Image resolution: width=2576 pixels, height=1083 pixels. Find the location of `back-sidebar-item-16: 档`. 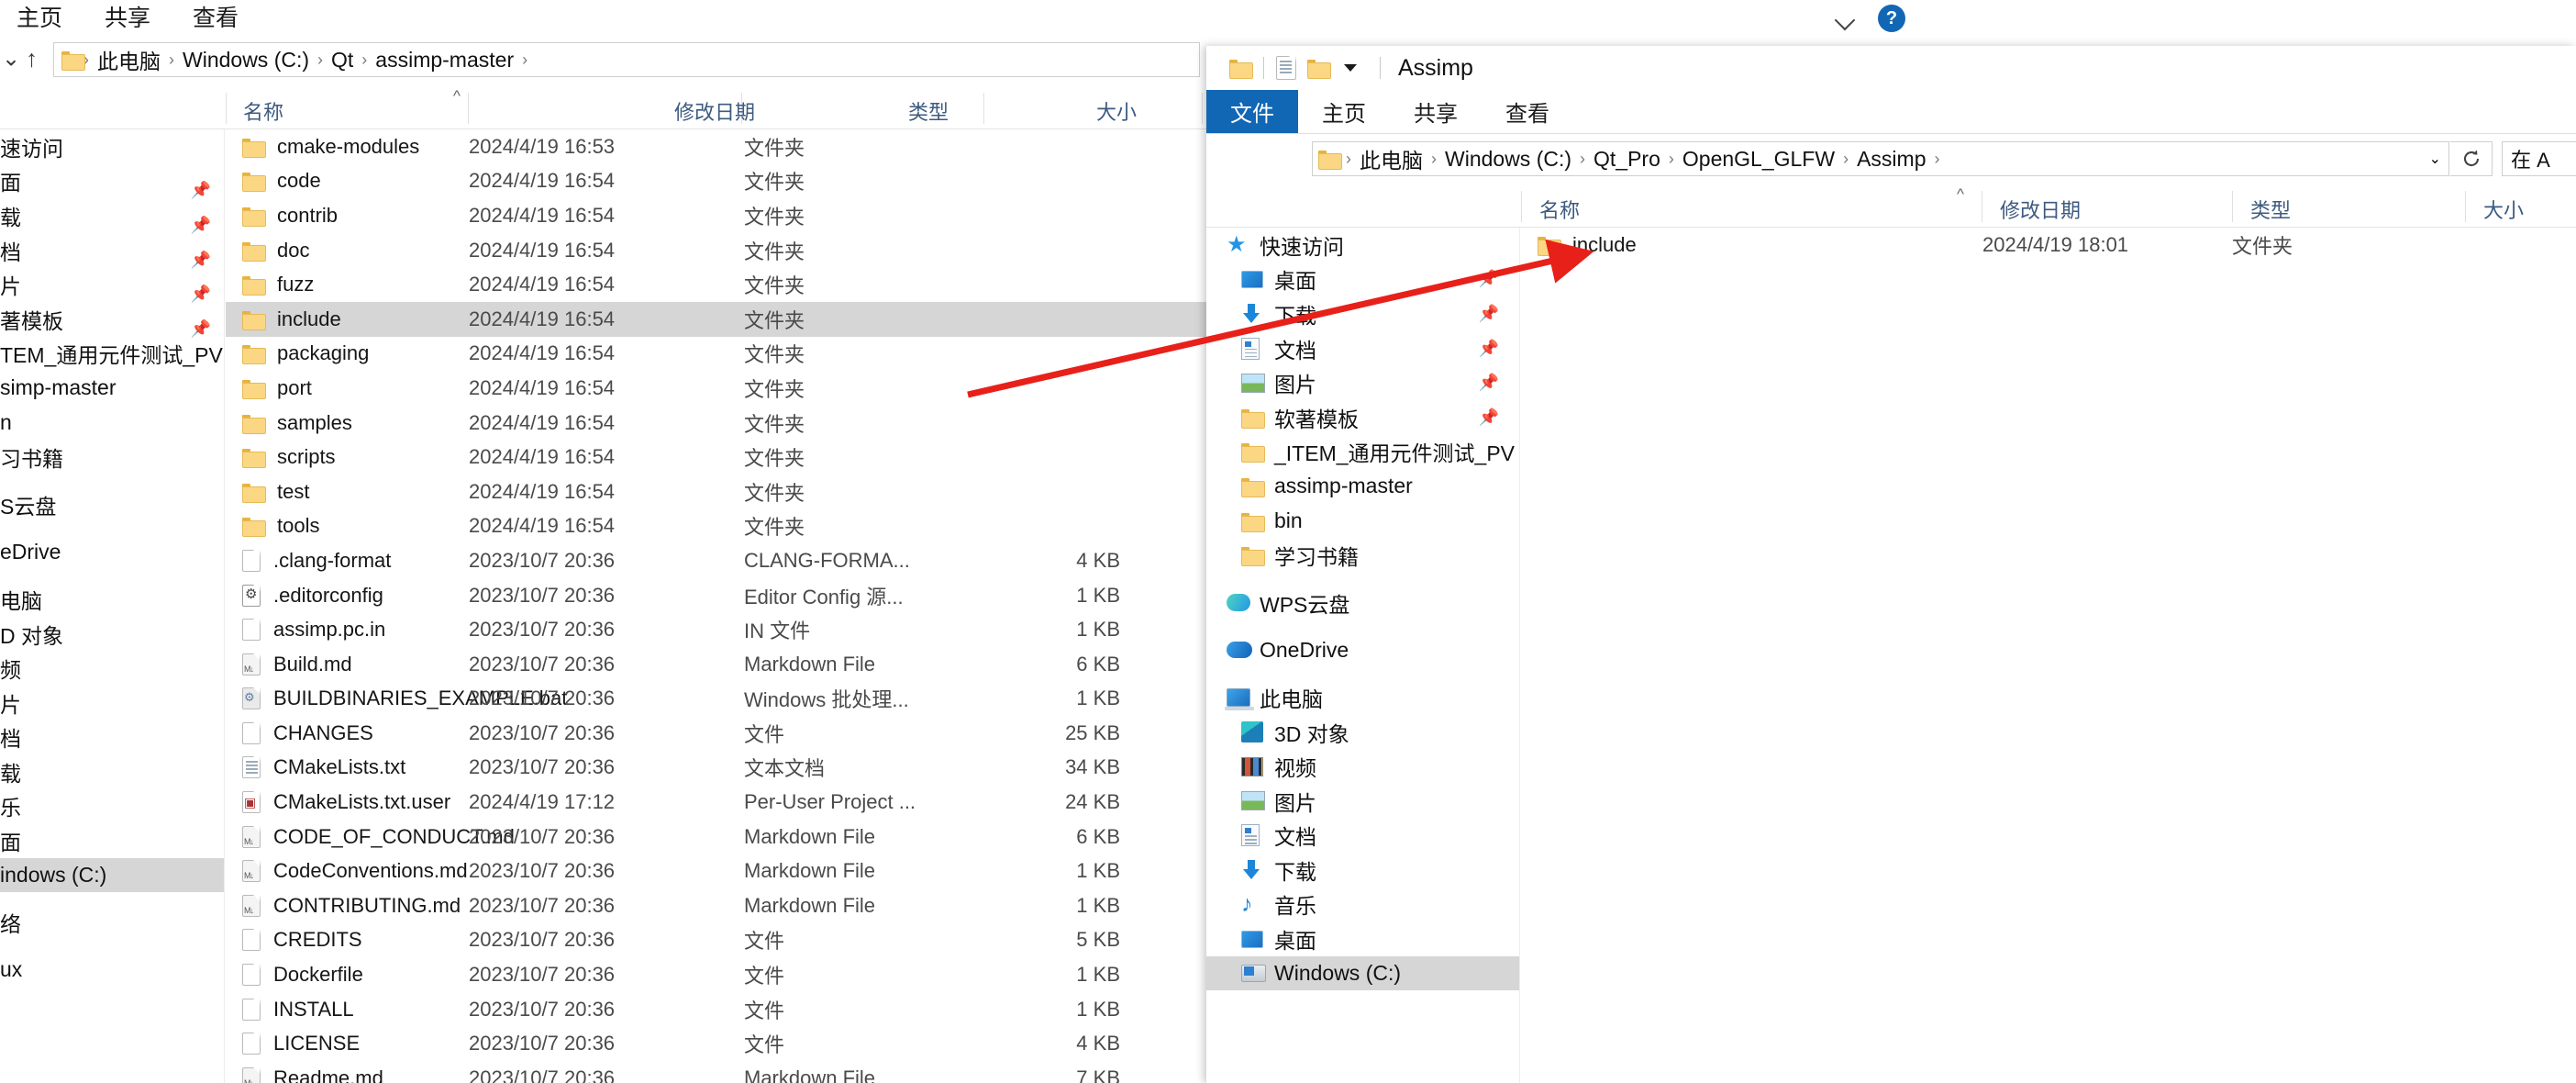

back-sidebar-item-16: 档 is located at coordinates (112, 737).